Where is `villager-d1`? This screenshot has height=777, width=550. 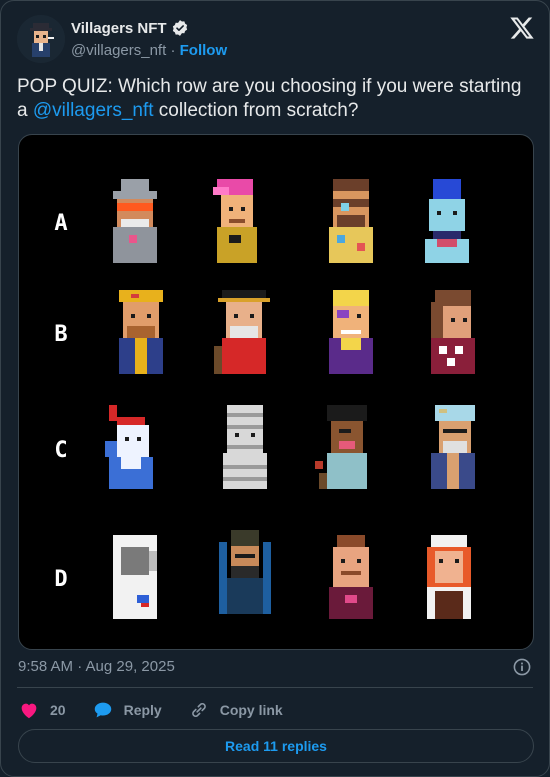
villager-d1 is located at coordinates (135, 577).